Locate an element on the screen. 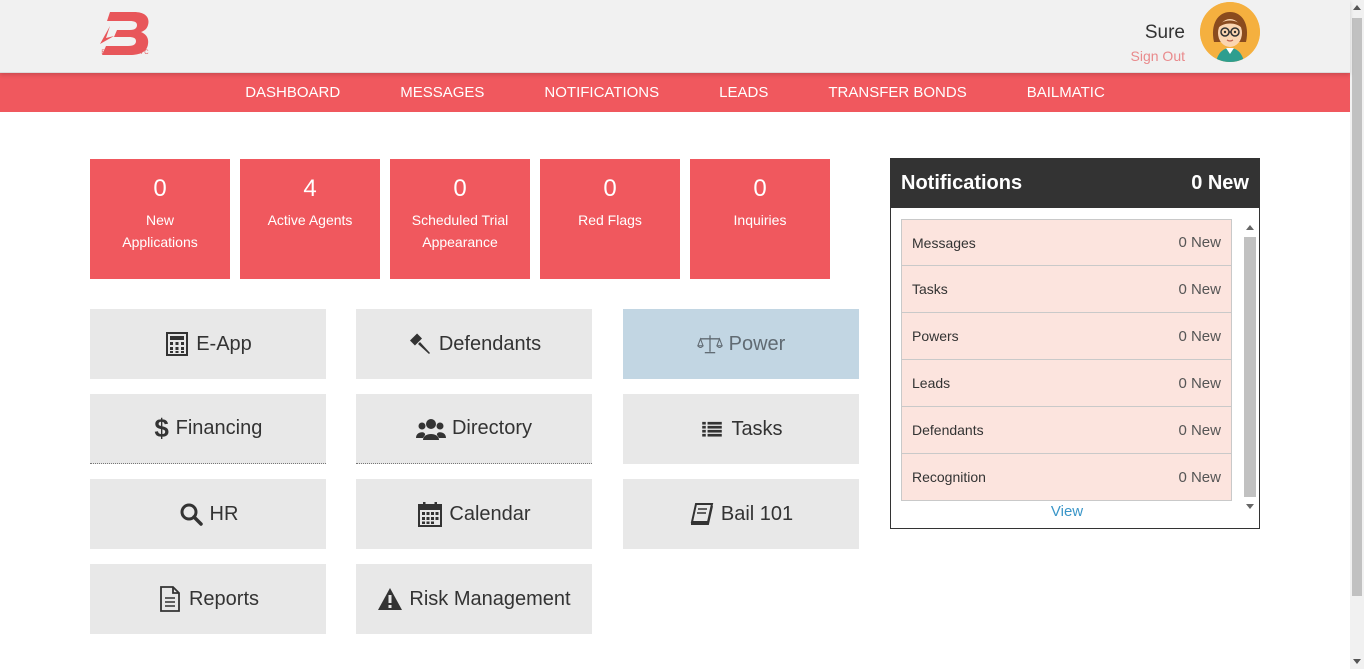 Image resolution: width=1364 pixels, height=669 pixels. notification-row-messages: Messages 0 New is located at coordinates (1066, 242).